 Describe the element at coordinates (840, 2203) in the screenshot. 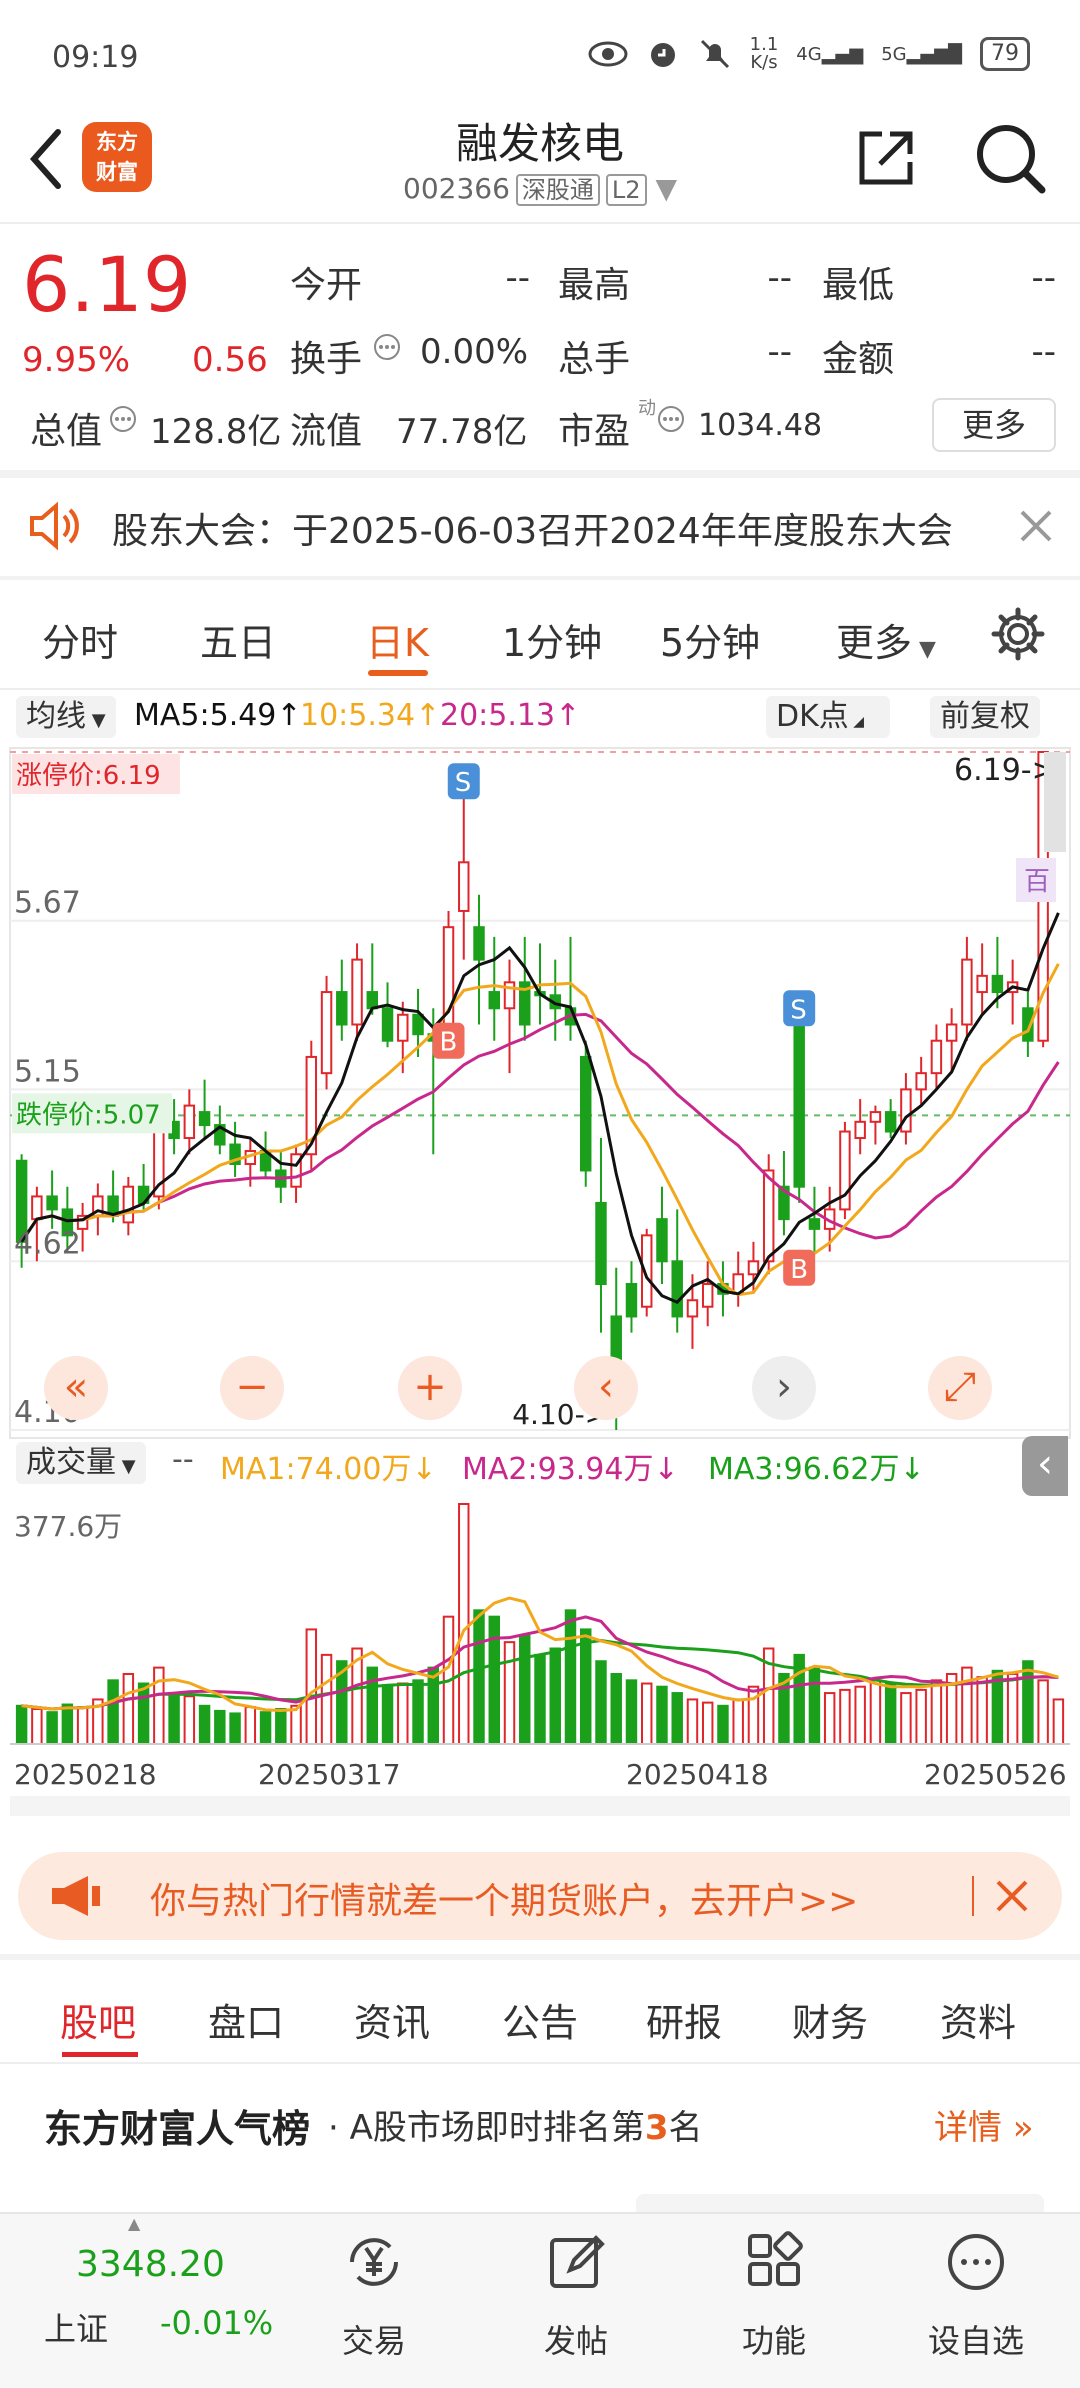

I see `card-peek` at that location.